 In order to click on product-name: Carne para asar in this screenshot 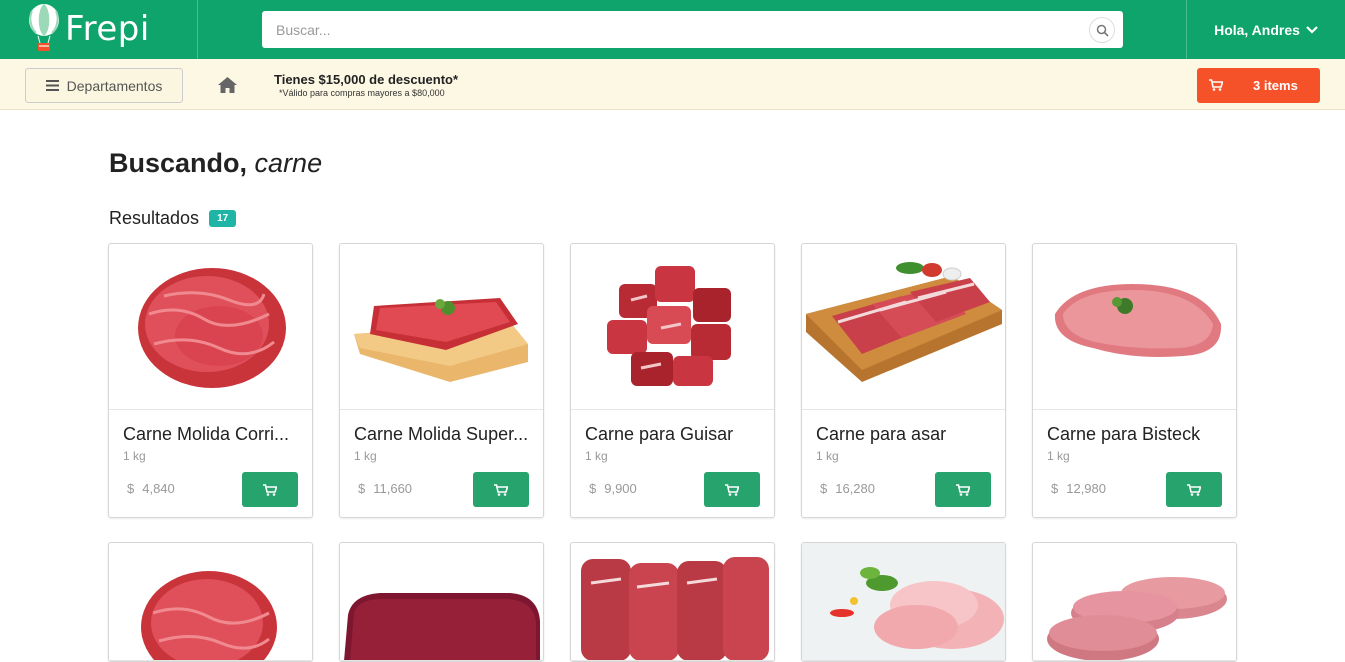, I will do `click(906, 434)`.